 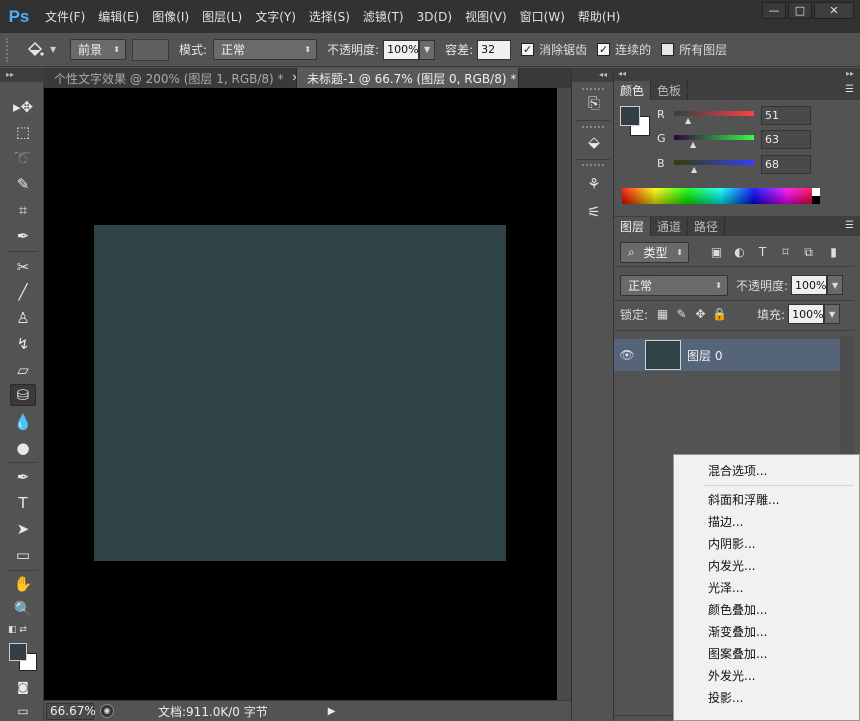 I want to click on blue-slider-track, so click(x=714, y=162).